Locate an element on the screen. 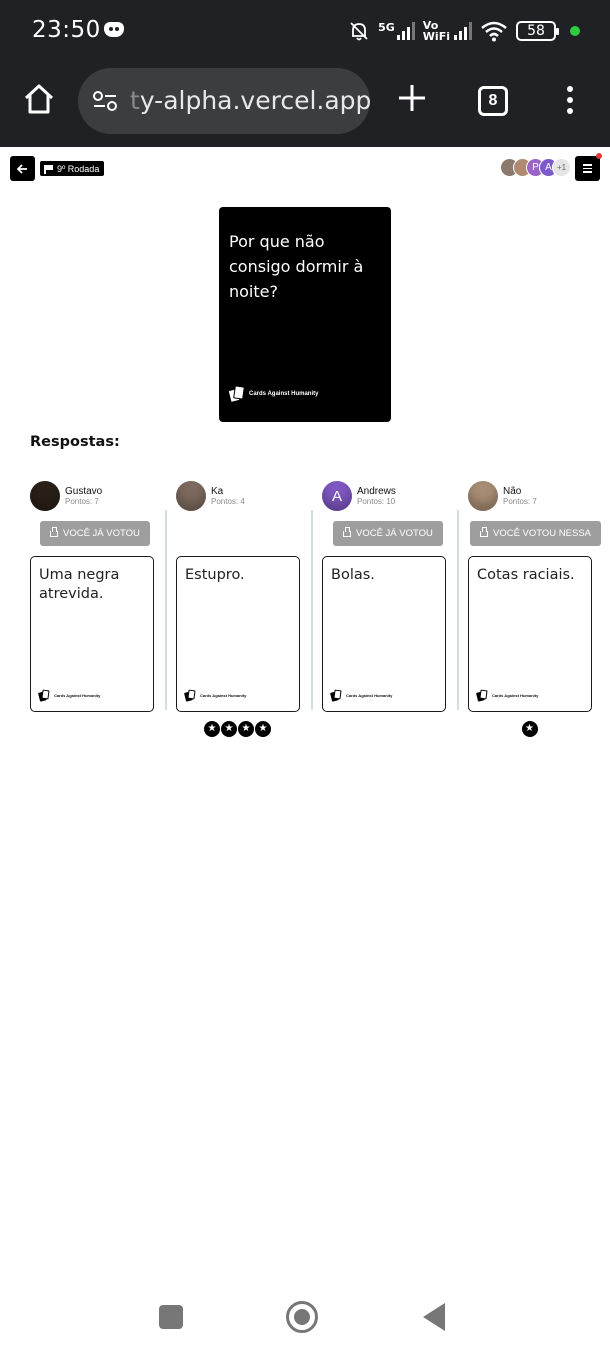 This screenshot has width=610, height=1356. vote-stars: ★ is located at coordinates (529, 729).